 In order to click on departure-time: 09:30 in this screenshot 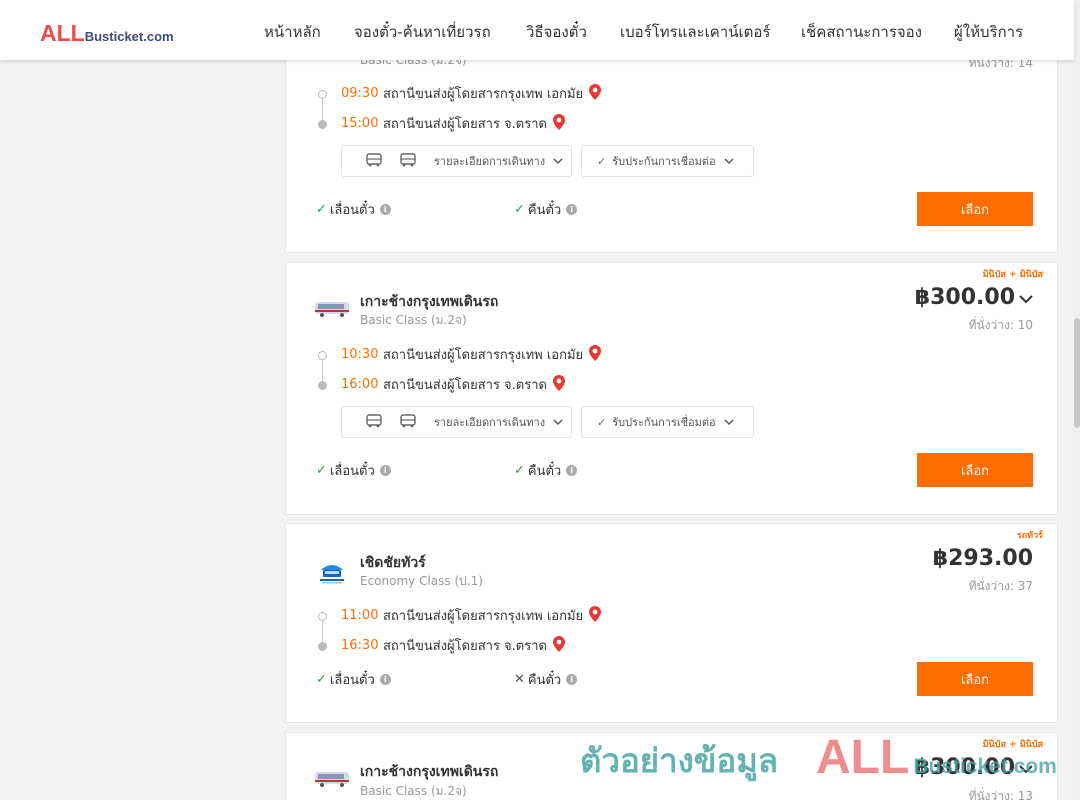, I will do `click(360, 93)`.